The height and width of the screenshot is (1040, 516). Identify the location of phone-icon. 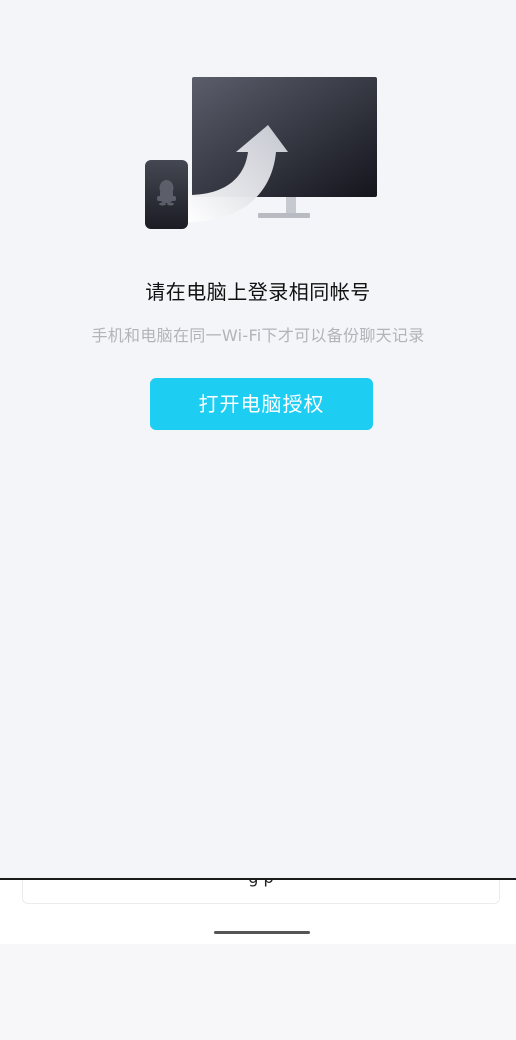
(166, 194).